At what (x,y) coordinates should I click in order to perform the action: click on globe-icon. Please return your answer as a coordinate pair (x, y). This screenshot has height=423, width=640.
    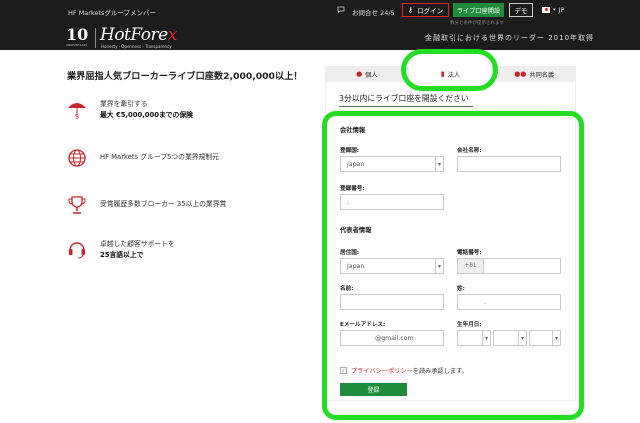
    Looking at the image, I should click on (77, 158).